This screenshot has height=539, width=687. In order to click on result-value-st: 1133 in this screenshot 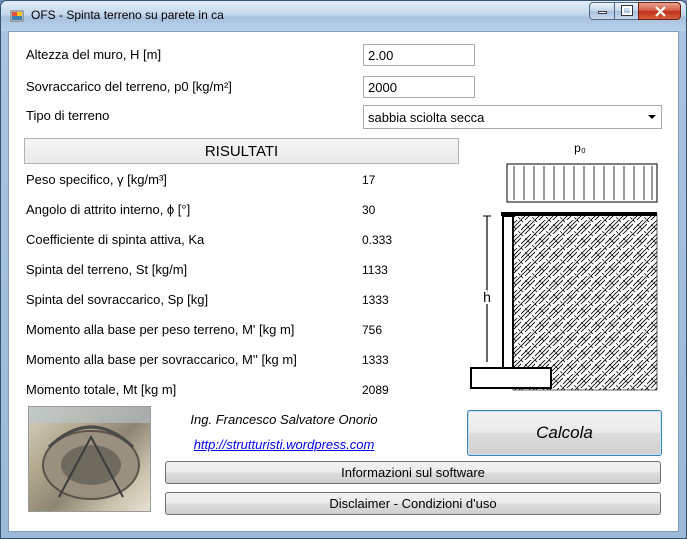, I will do `click(375, 270)`.